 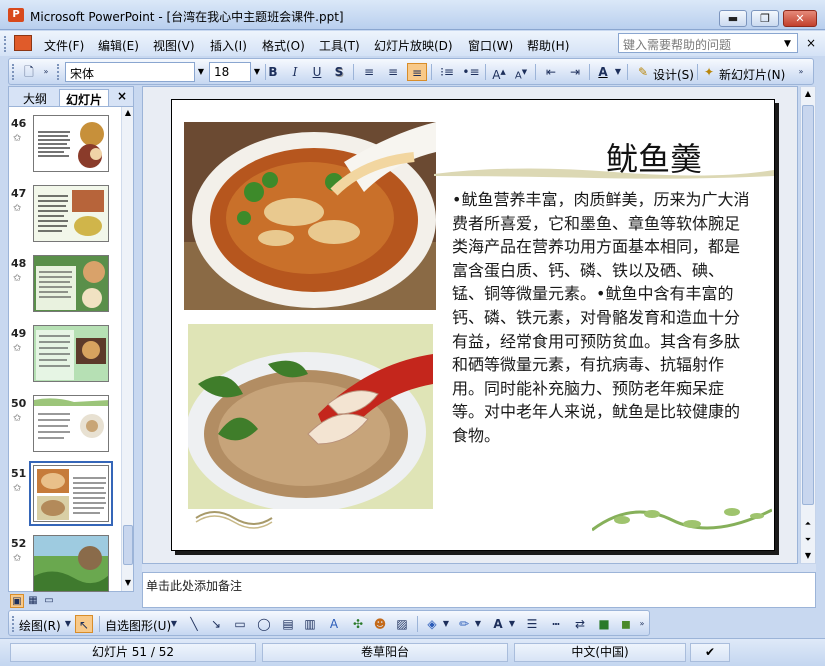 I want to click on font-color-draw-dropdown-icon: ▼, so click(x=512, y=624).